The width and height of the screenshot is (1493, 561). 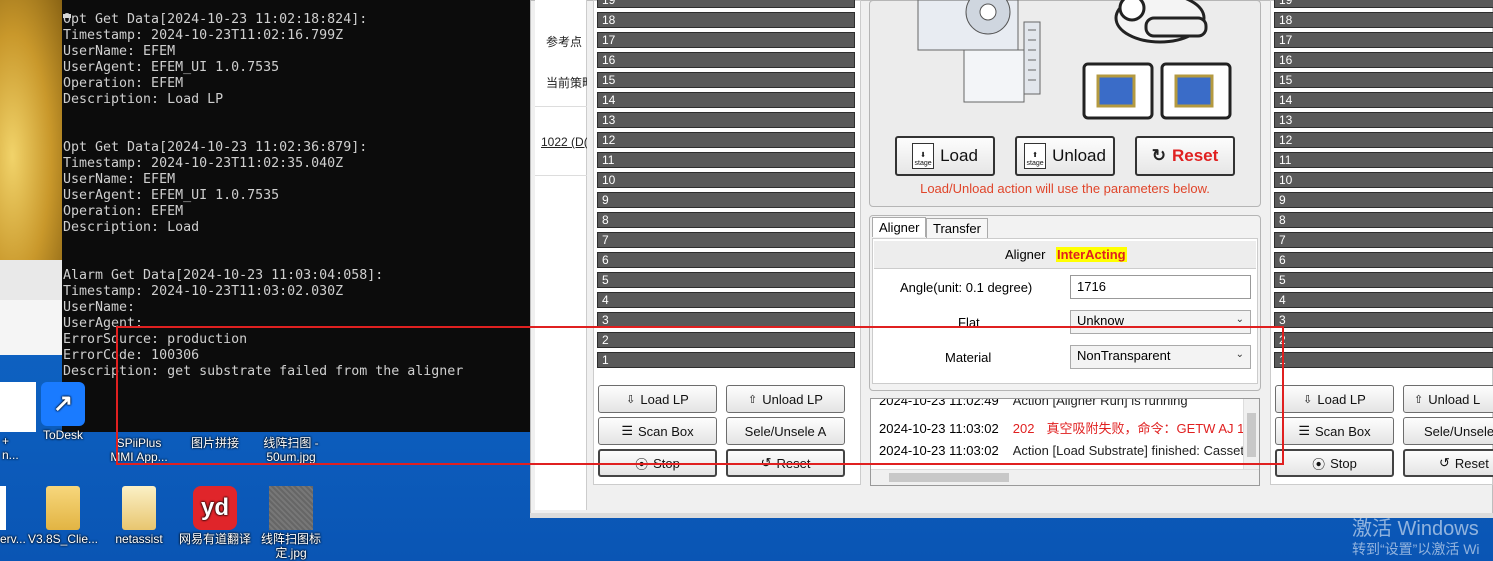 I want to click on right-slot-5: 5, so click(x=1383, y=280).